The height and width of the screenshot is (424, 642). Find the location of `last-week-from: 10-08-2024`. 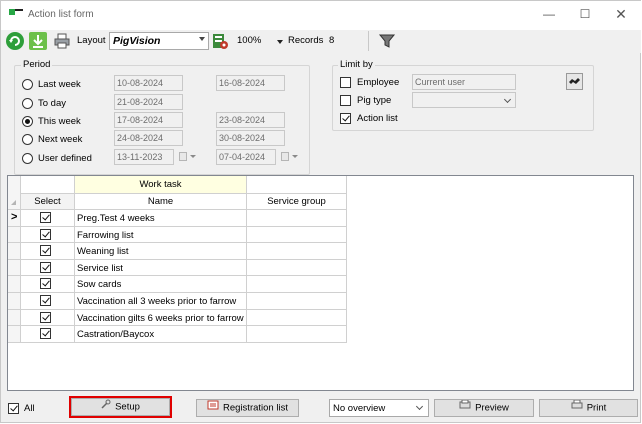

last-week-from: 10-08-2024 is located at coordinates (148, 83).